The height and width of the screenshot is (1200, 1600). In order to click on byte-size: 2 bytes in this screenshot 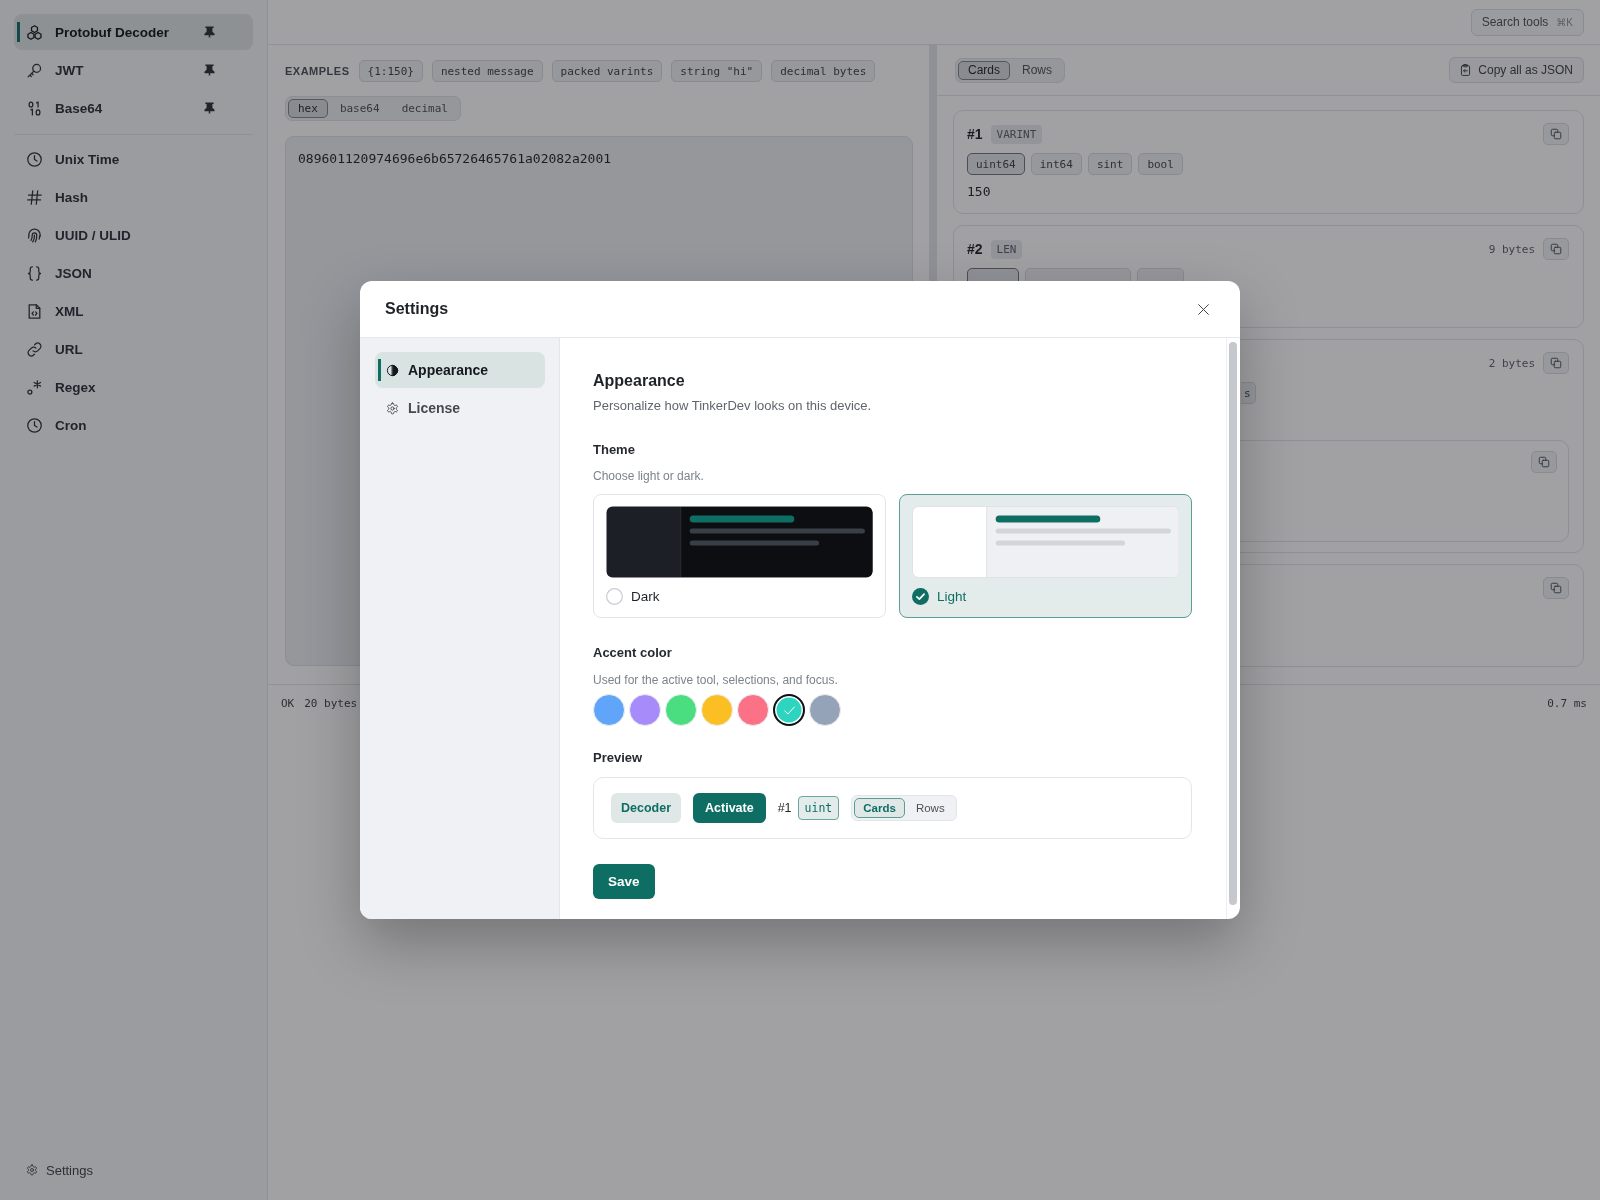, I will do `click(1511, 363)`.